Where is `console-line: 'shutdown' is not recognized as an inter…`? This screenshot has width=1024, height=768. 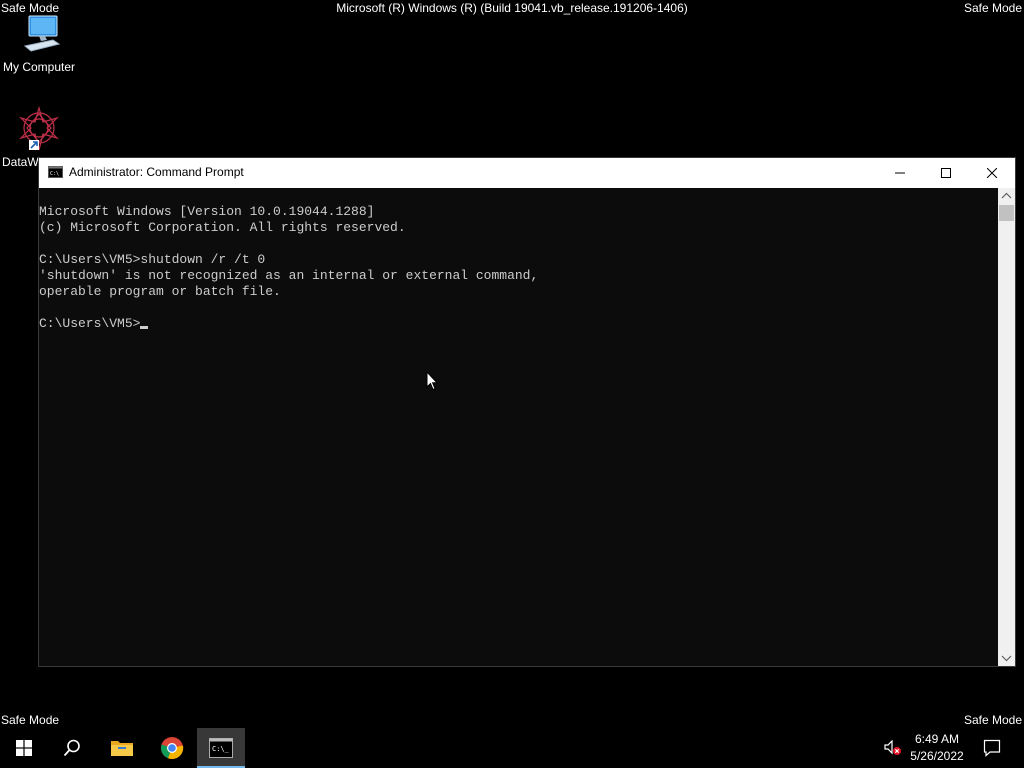 console-line: 'shutdown' is not recognized as an inter… is located at coordinates (289, 275).